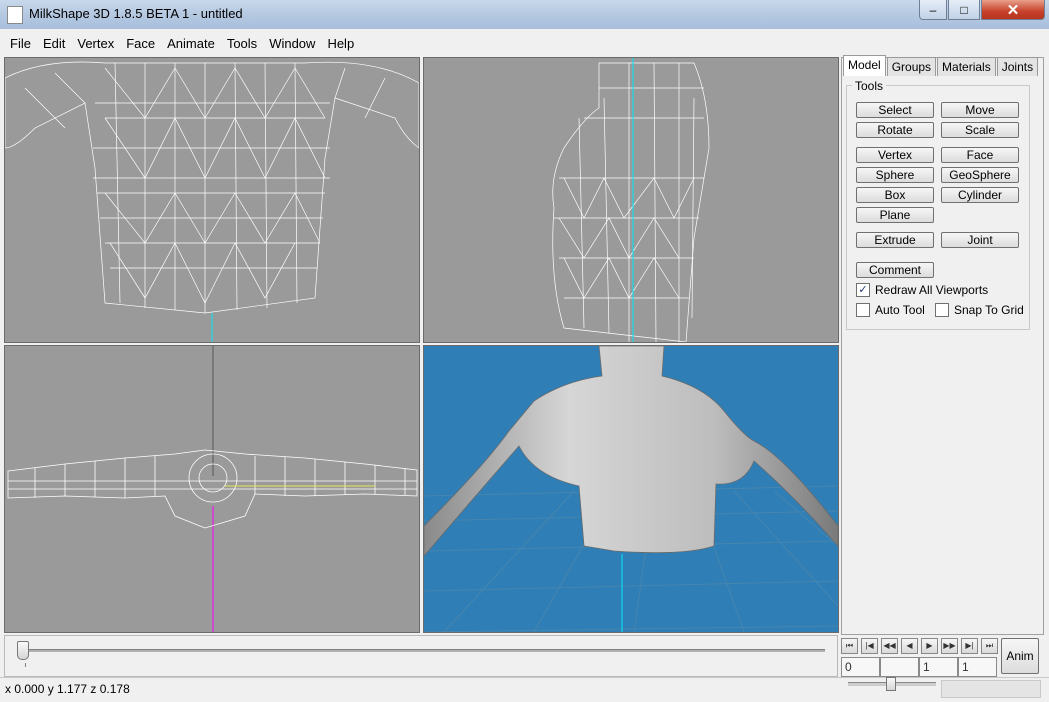 This screenshot has width=1049, height=702. I want to click on menu-vertex: Vertex, so click(95, 43).